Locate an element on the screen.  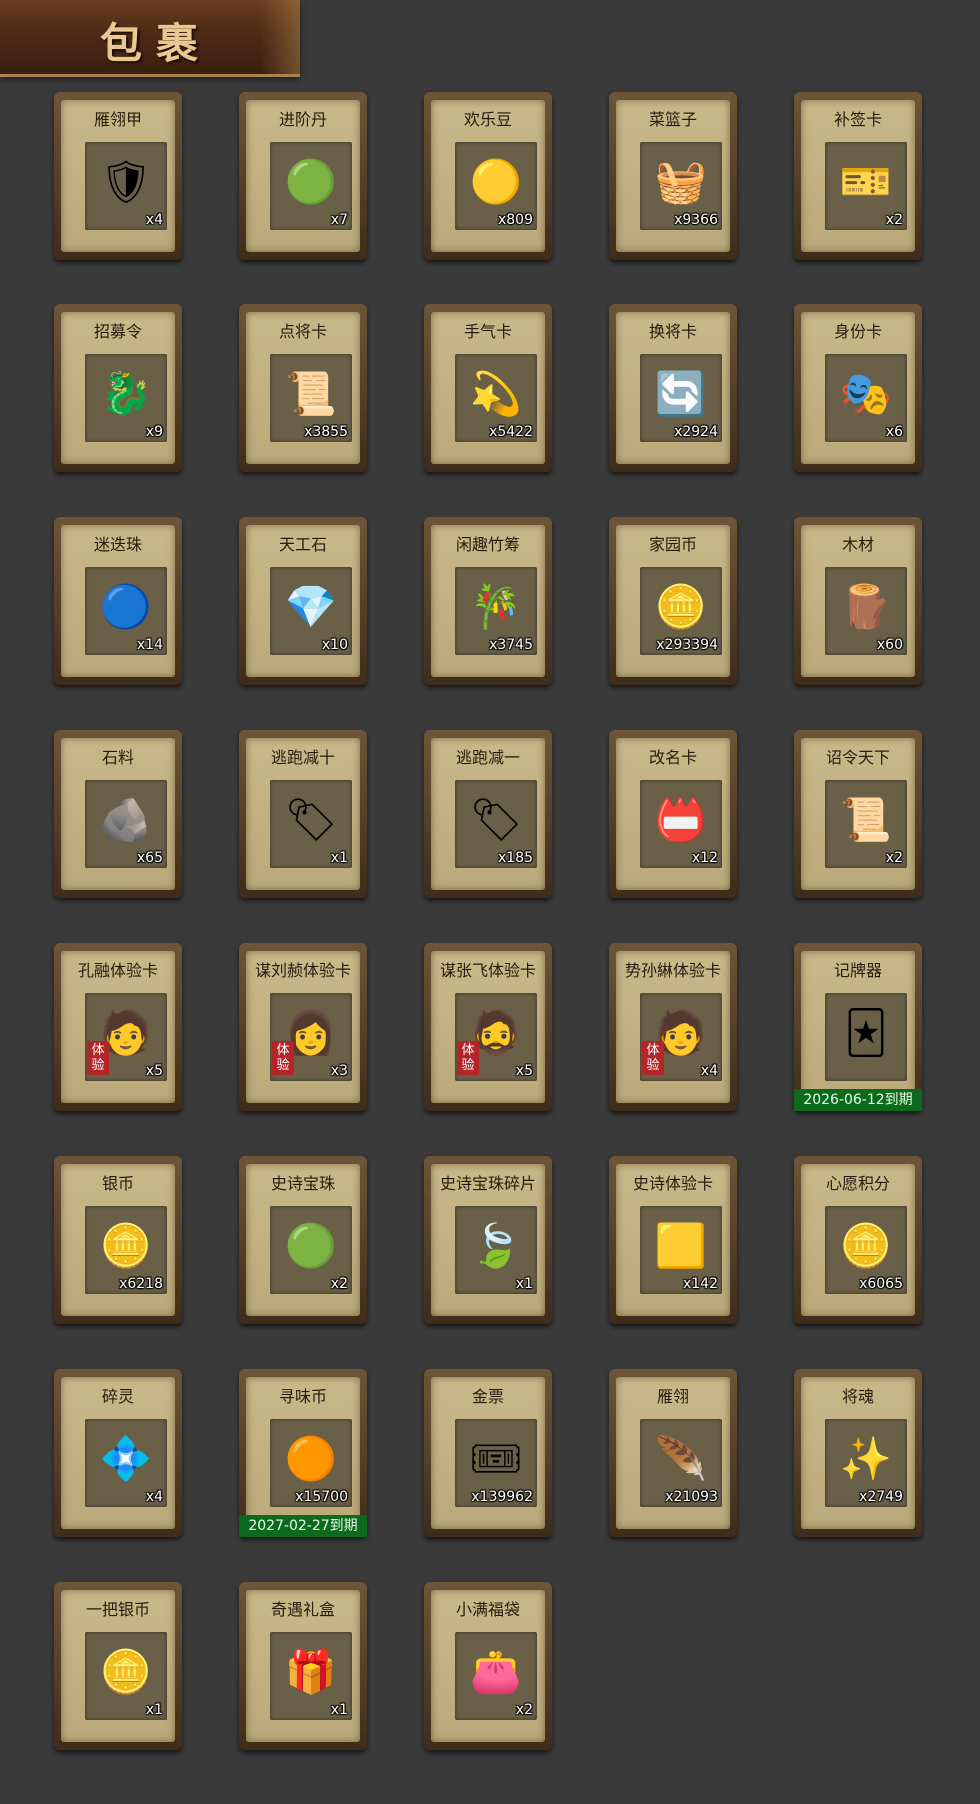
inventory-item: 家园币 🪙 x293394 is located at coordinates (673, 601).